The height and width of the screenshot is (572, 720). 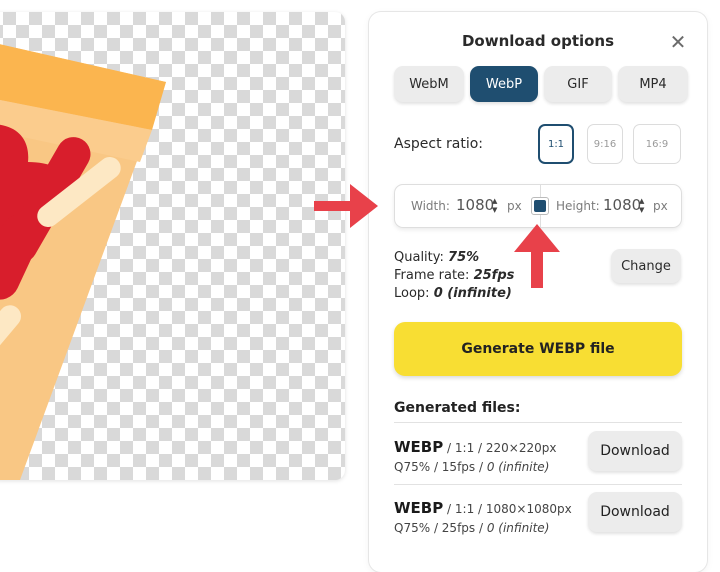 What do you see at coordinates (653, 84) in the screenshot?
I see `format-mp4-button: MP4` at bounding box center [653, 84].